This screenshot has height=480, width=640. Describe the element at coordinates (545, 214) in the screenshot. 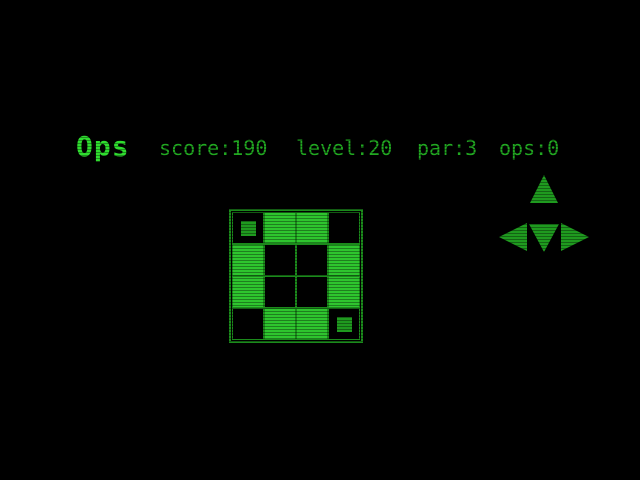

I see `direction-pad` at that location.